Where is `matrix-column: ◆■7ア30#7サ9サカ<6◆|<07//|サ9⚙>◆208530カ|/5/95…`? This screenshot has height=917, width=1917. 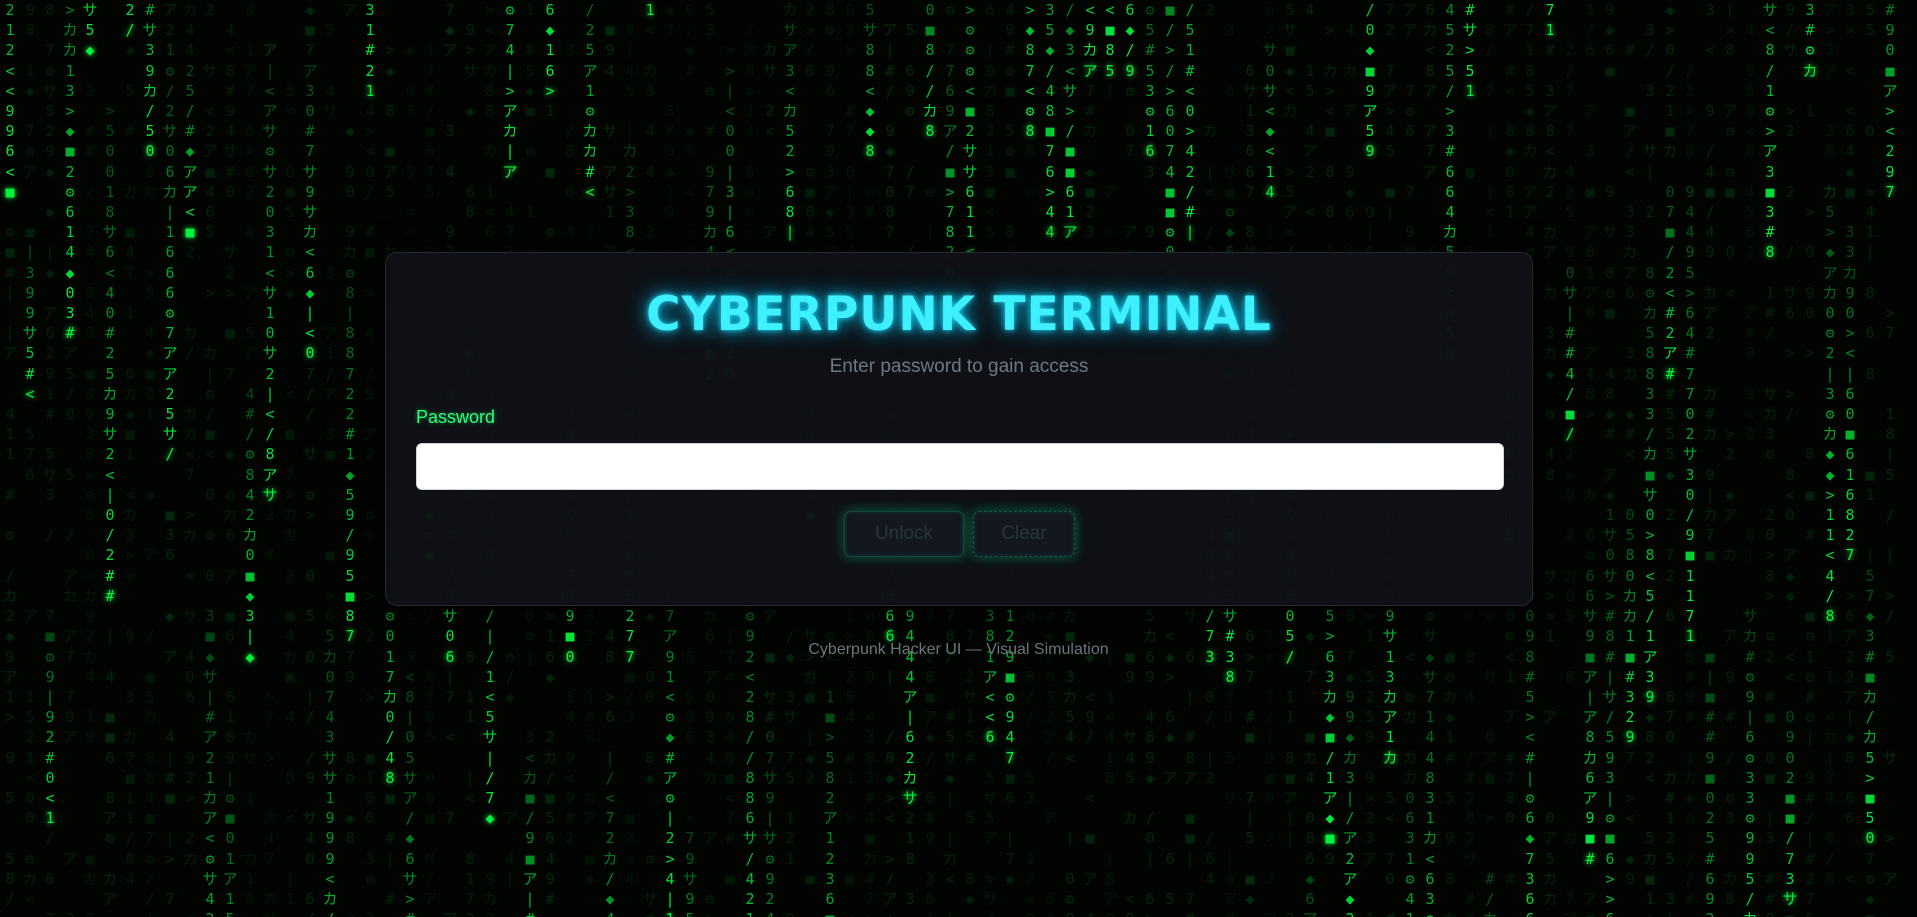 matrix-column: ◆■7ア30#7サ9サカ<6◆|<07//|サ9⚙>◆208530カ|/5/95… is located at coordinates (310, 458).